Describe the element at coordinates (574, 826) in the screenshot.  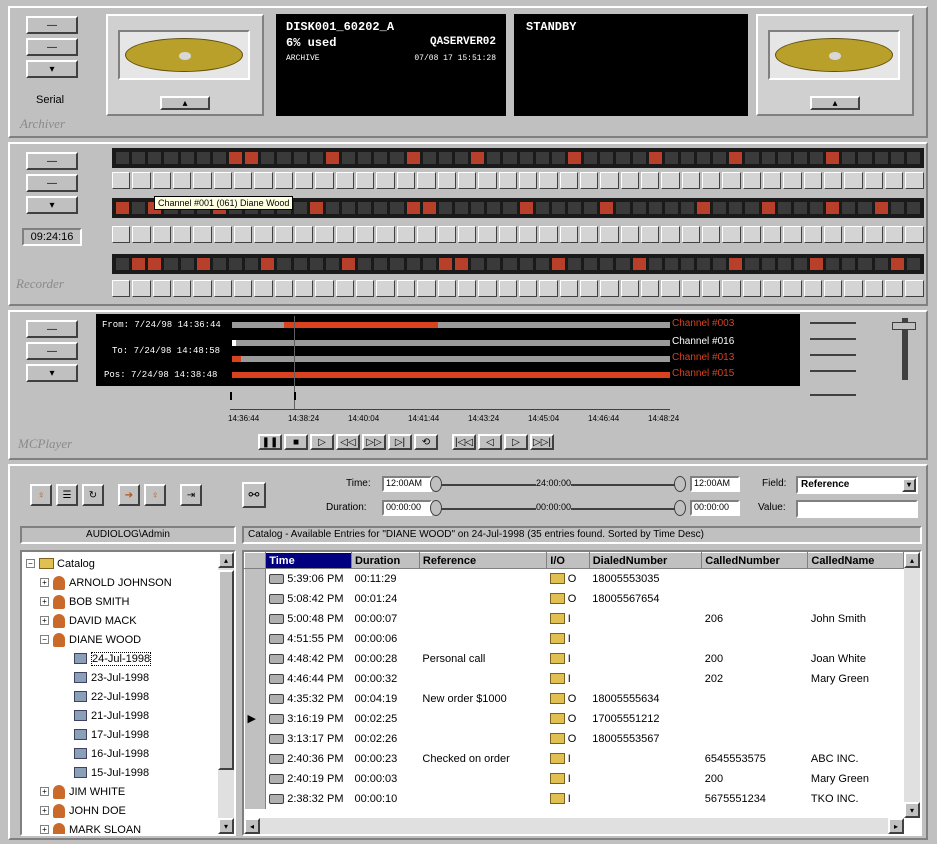
I see `table-hscroll: ◂ ▸` at that location.